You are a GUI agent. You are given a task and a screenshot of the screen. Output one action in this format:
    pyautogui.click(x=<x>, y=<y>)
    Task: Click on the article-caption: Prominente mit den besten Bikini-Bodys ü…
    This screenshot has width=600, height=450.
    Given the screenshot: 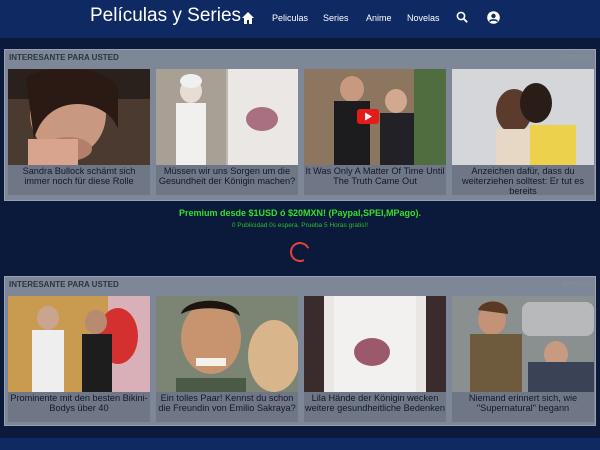 What is the action you would take?
    pyautogui.click(x=79, y=403)
    